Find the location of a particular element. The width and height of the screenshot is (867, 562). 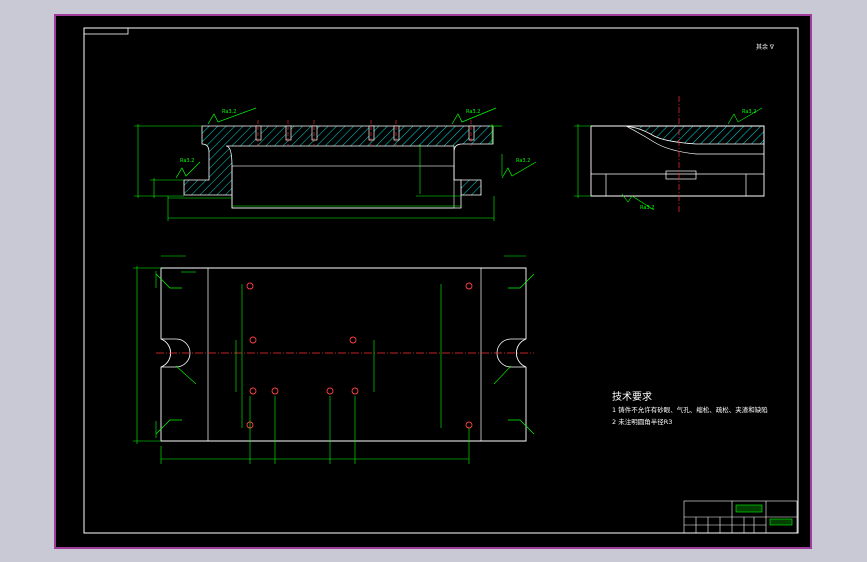

ra-mark-5: Ra3.2 is located at coordinates (749, 112).